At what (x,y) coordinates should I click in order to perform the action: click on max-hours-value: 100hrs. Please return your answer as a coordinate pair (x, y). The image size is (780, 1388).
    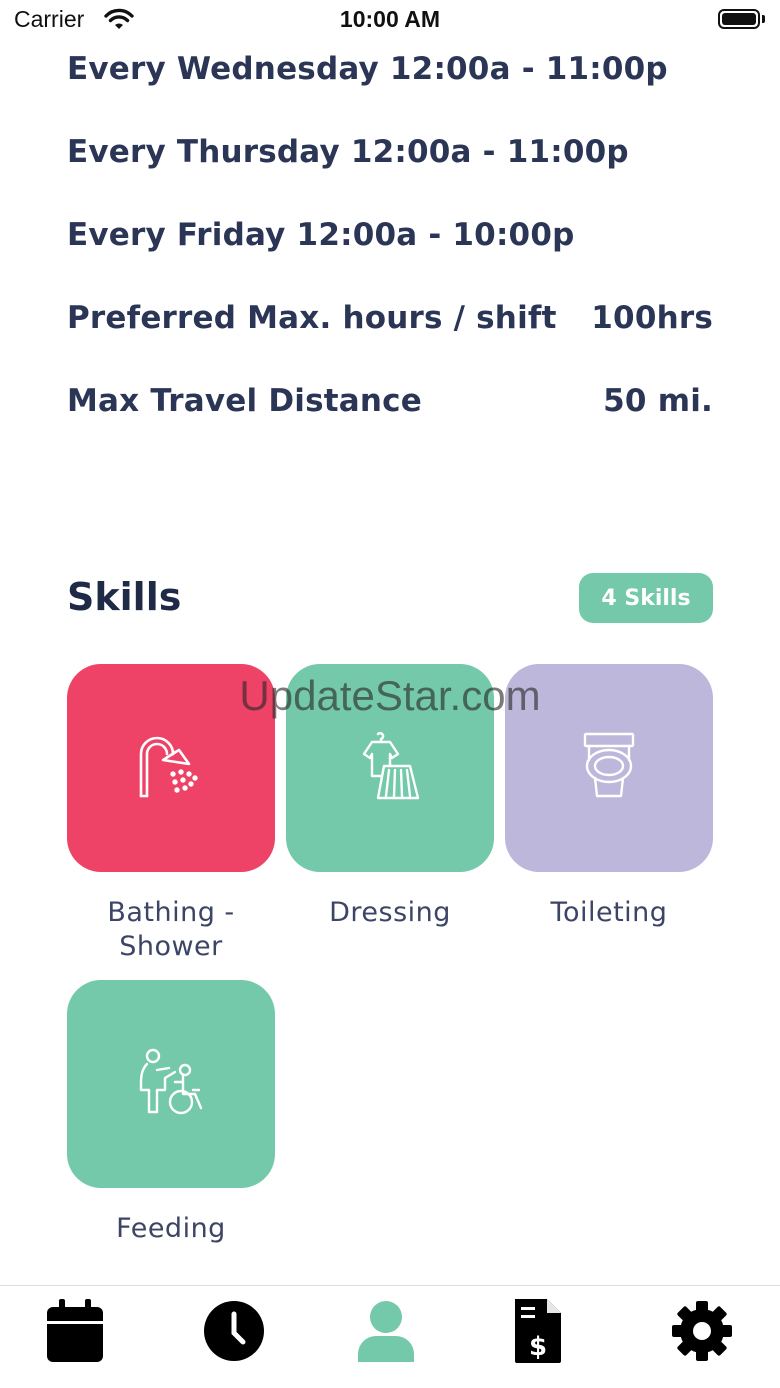
    Looking at the image, I should click on (652, 318).